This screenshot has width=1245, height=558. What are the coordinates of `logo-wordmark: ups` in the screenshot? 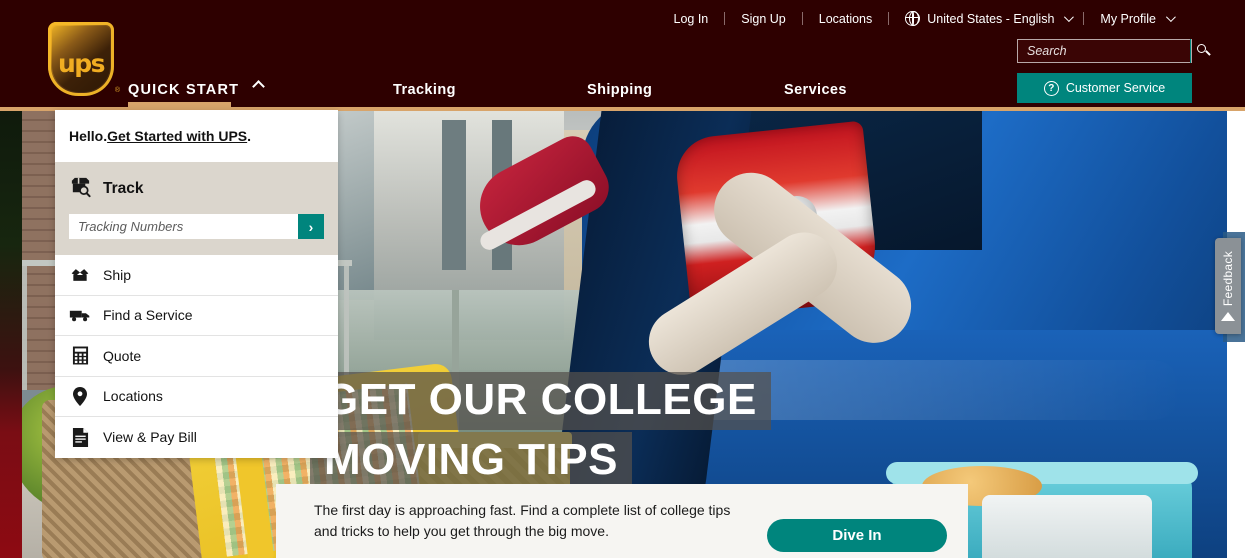 It's located at (81, 63).